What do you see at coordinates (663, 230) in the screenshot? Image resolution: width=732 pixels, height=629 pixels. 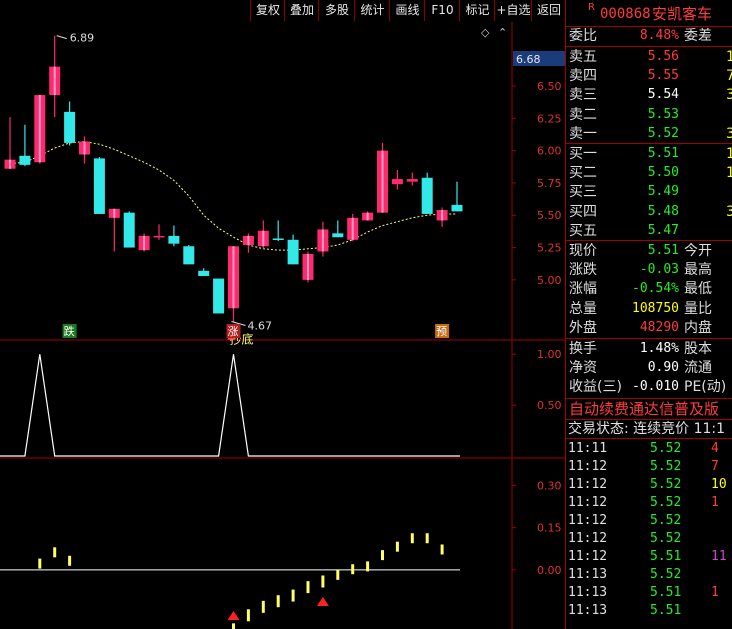 I see `book-price: 5.47` at bounding box center [663, 230].